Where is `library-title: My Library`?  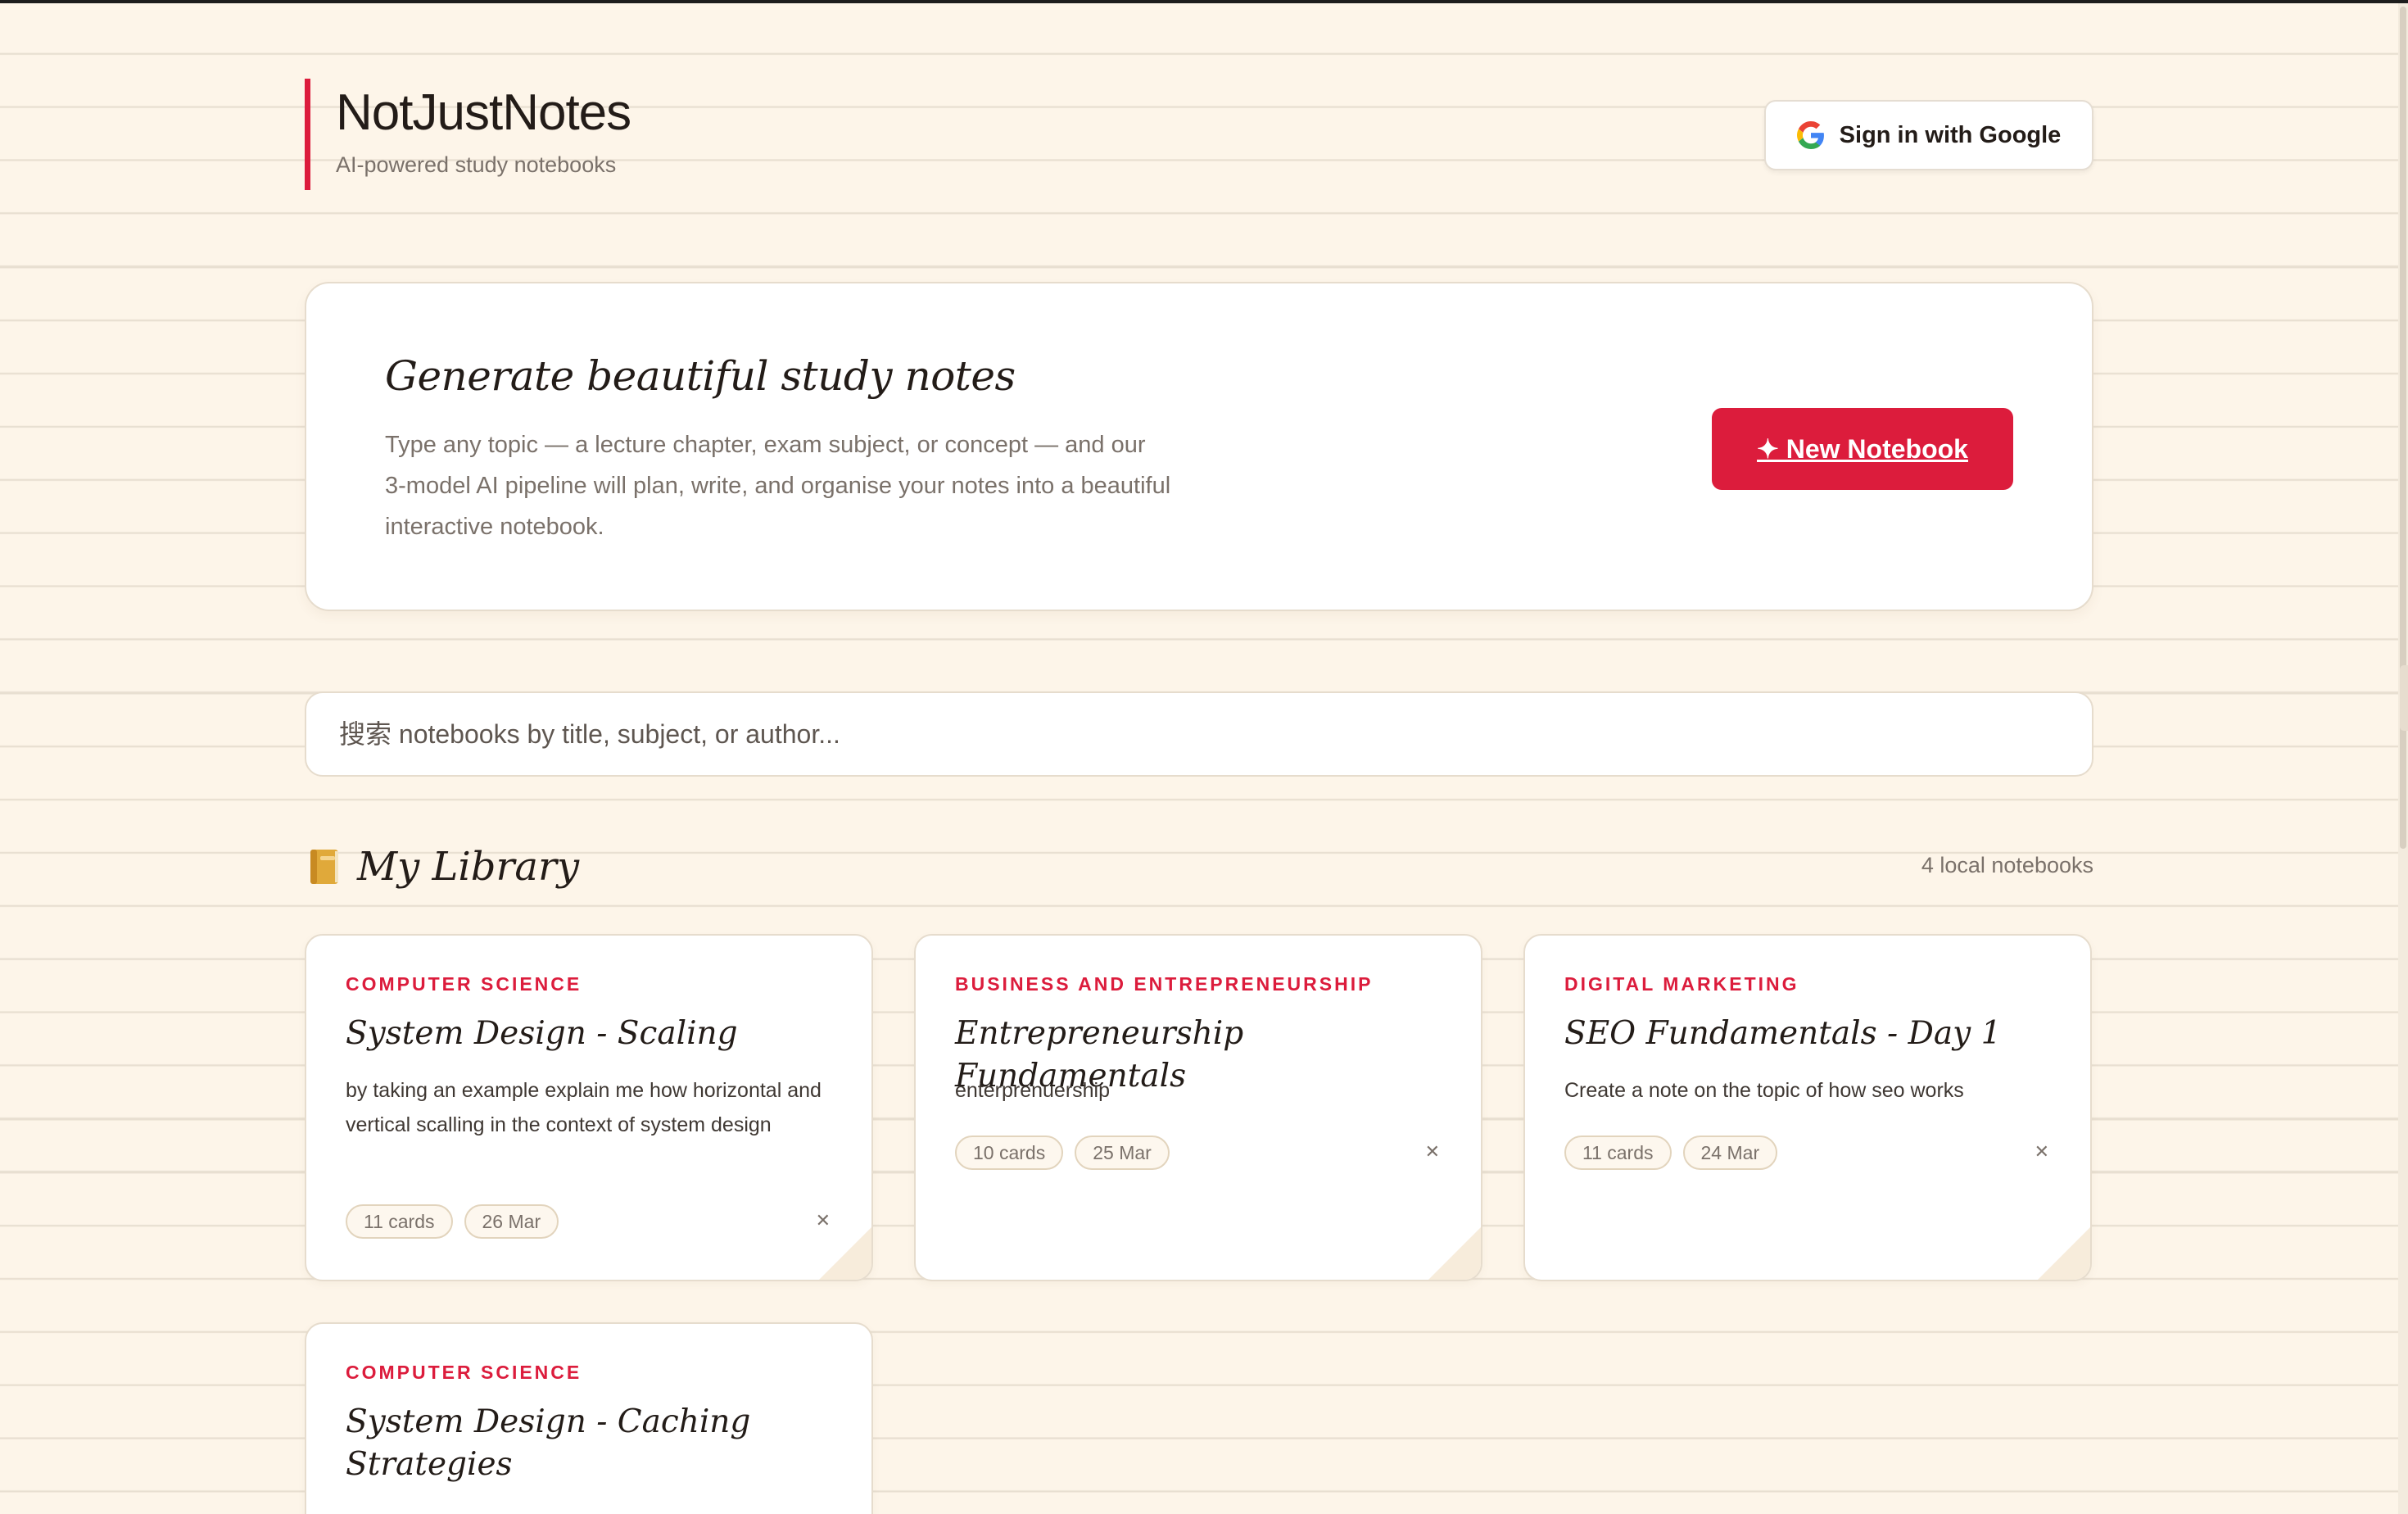 library-title: My Library is located at coordinates (468, 867).